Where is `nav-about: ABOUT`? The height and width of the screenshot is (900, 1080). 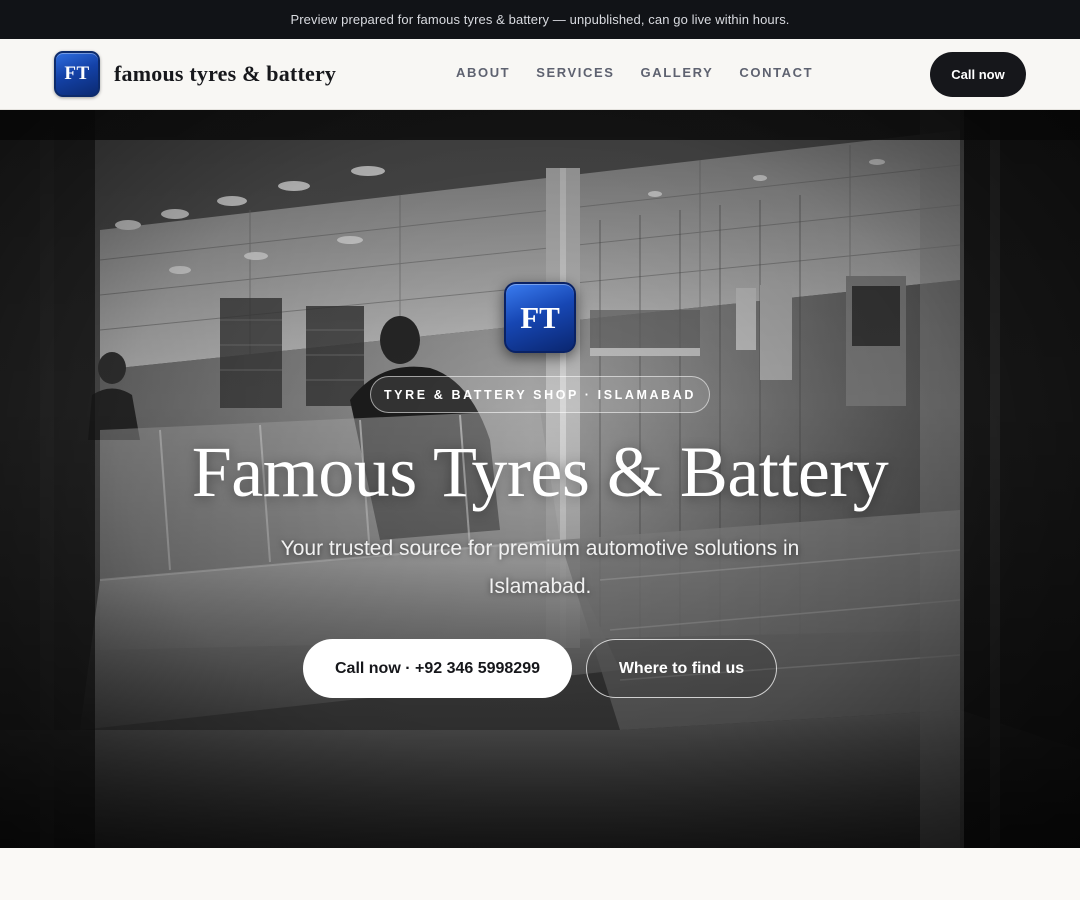
nav-about: ABOUT is located at coordinates (483, 72).